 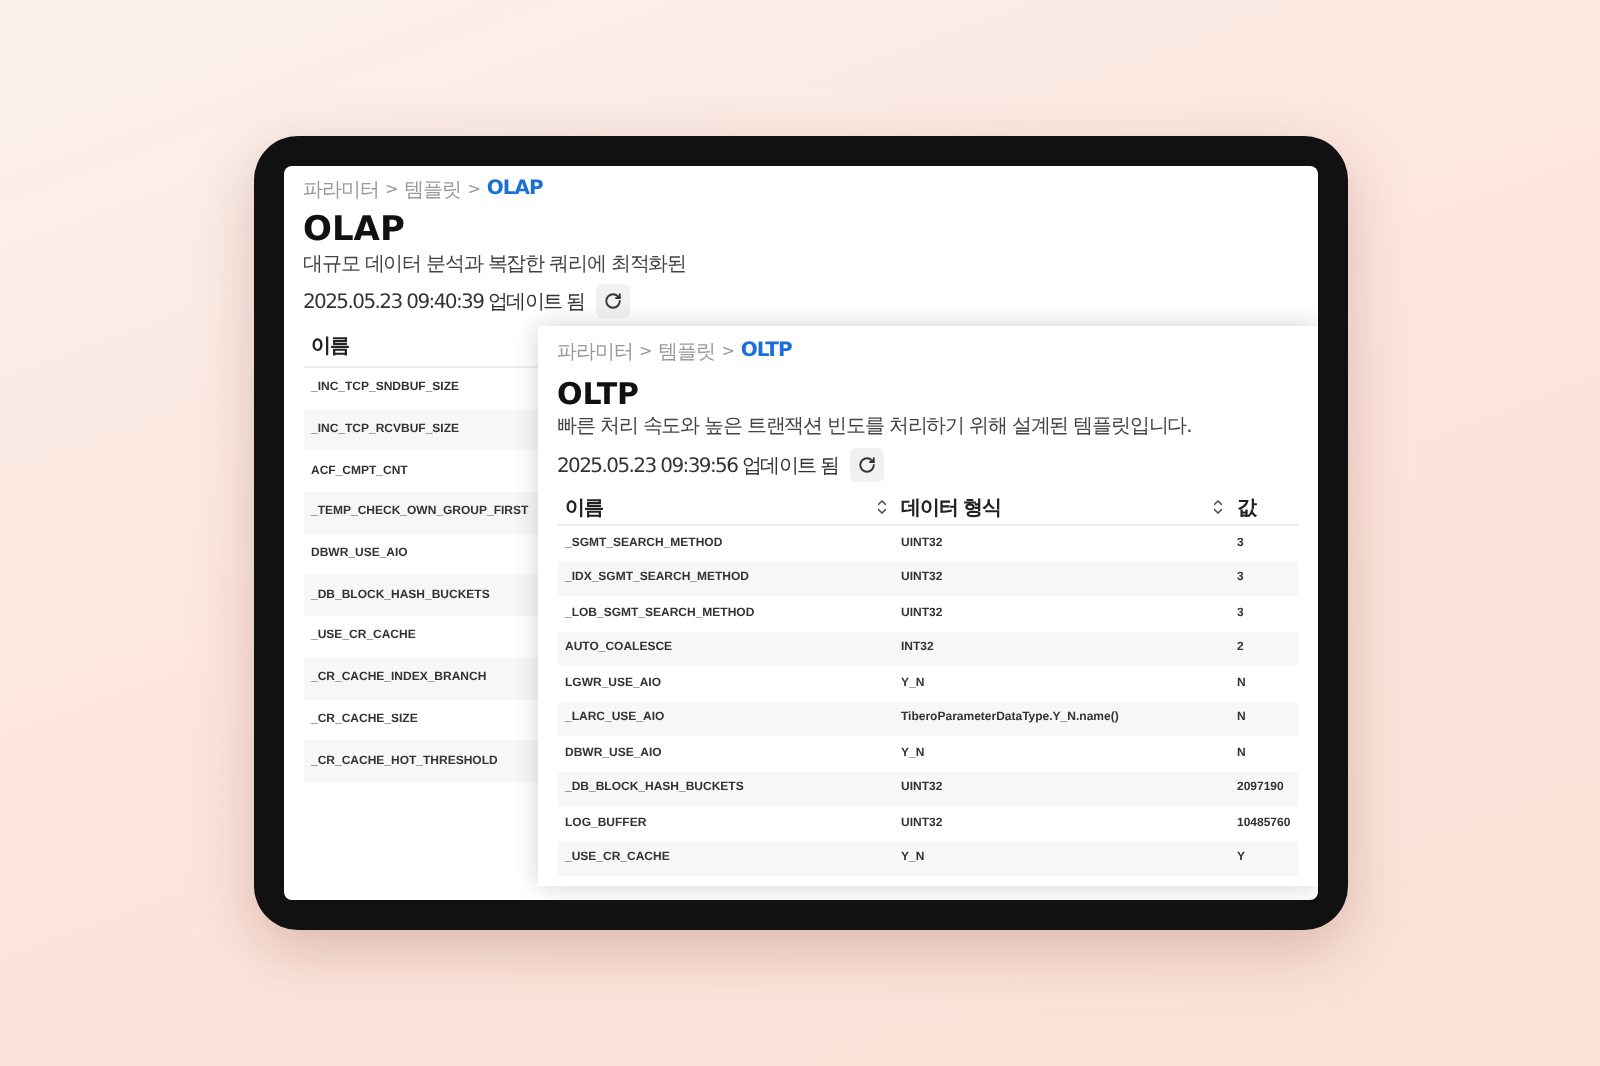 I want to click on column-header: 값, so click(x=1246, y=508).